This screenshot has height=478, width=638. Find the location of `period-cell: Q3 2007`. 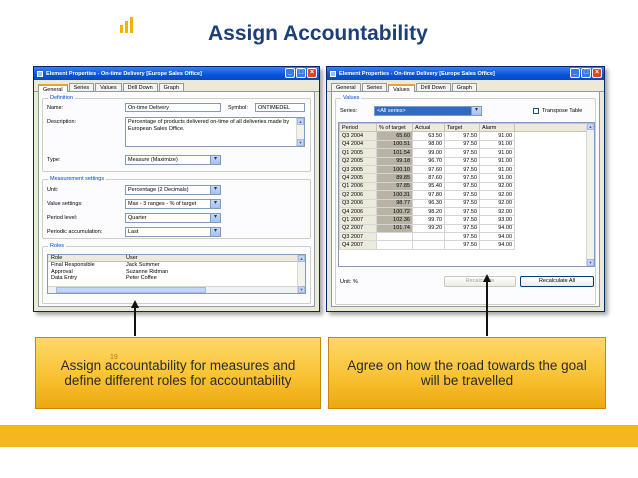

period-cell: Q3 2007 is located at coordinates (358, 237).